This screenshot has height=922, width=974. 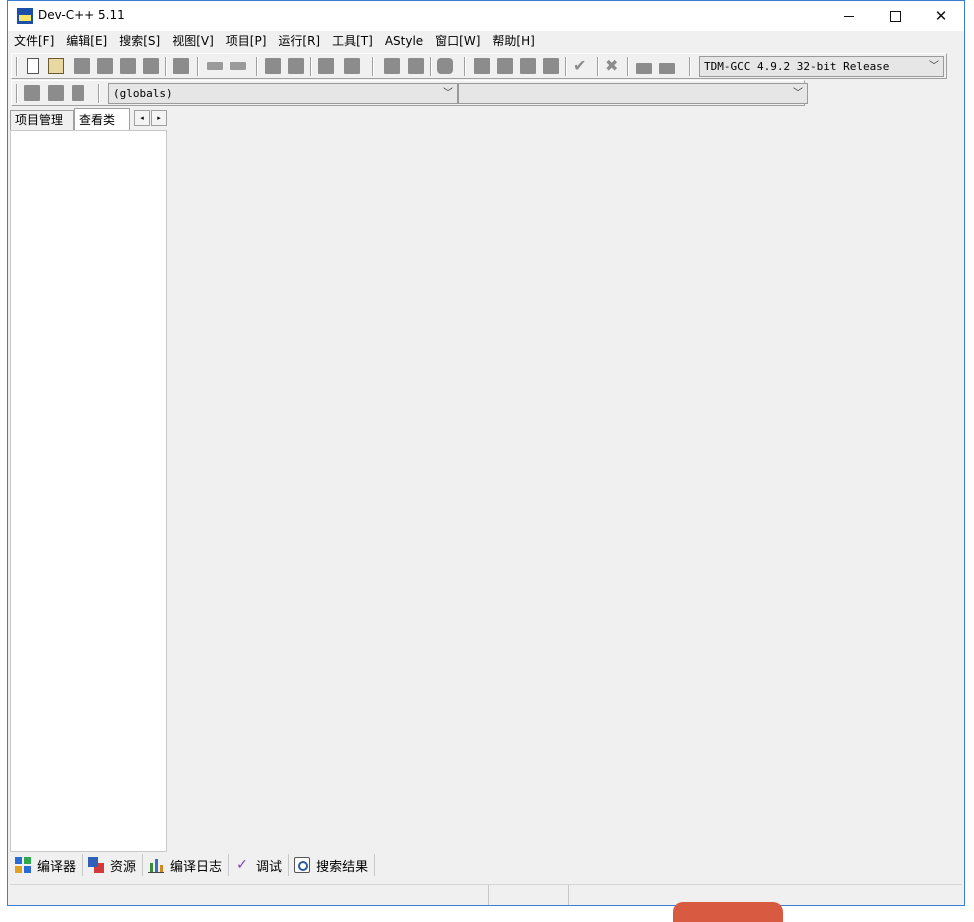 I want to click on compiler-icon, so click(x=23, y=865).